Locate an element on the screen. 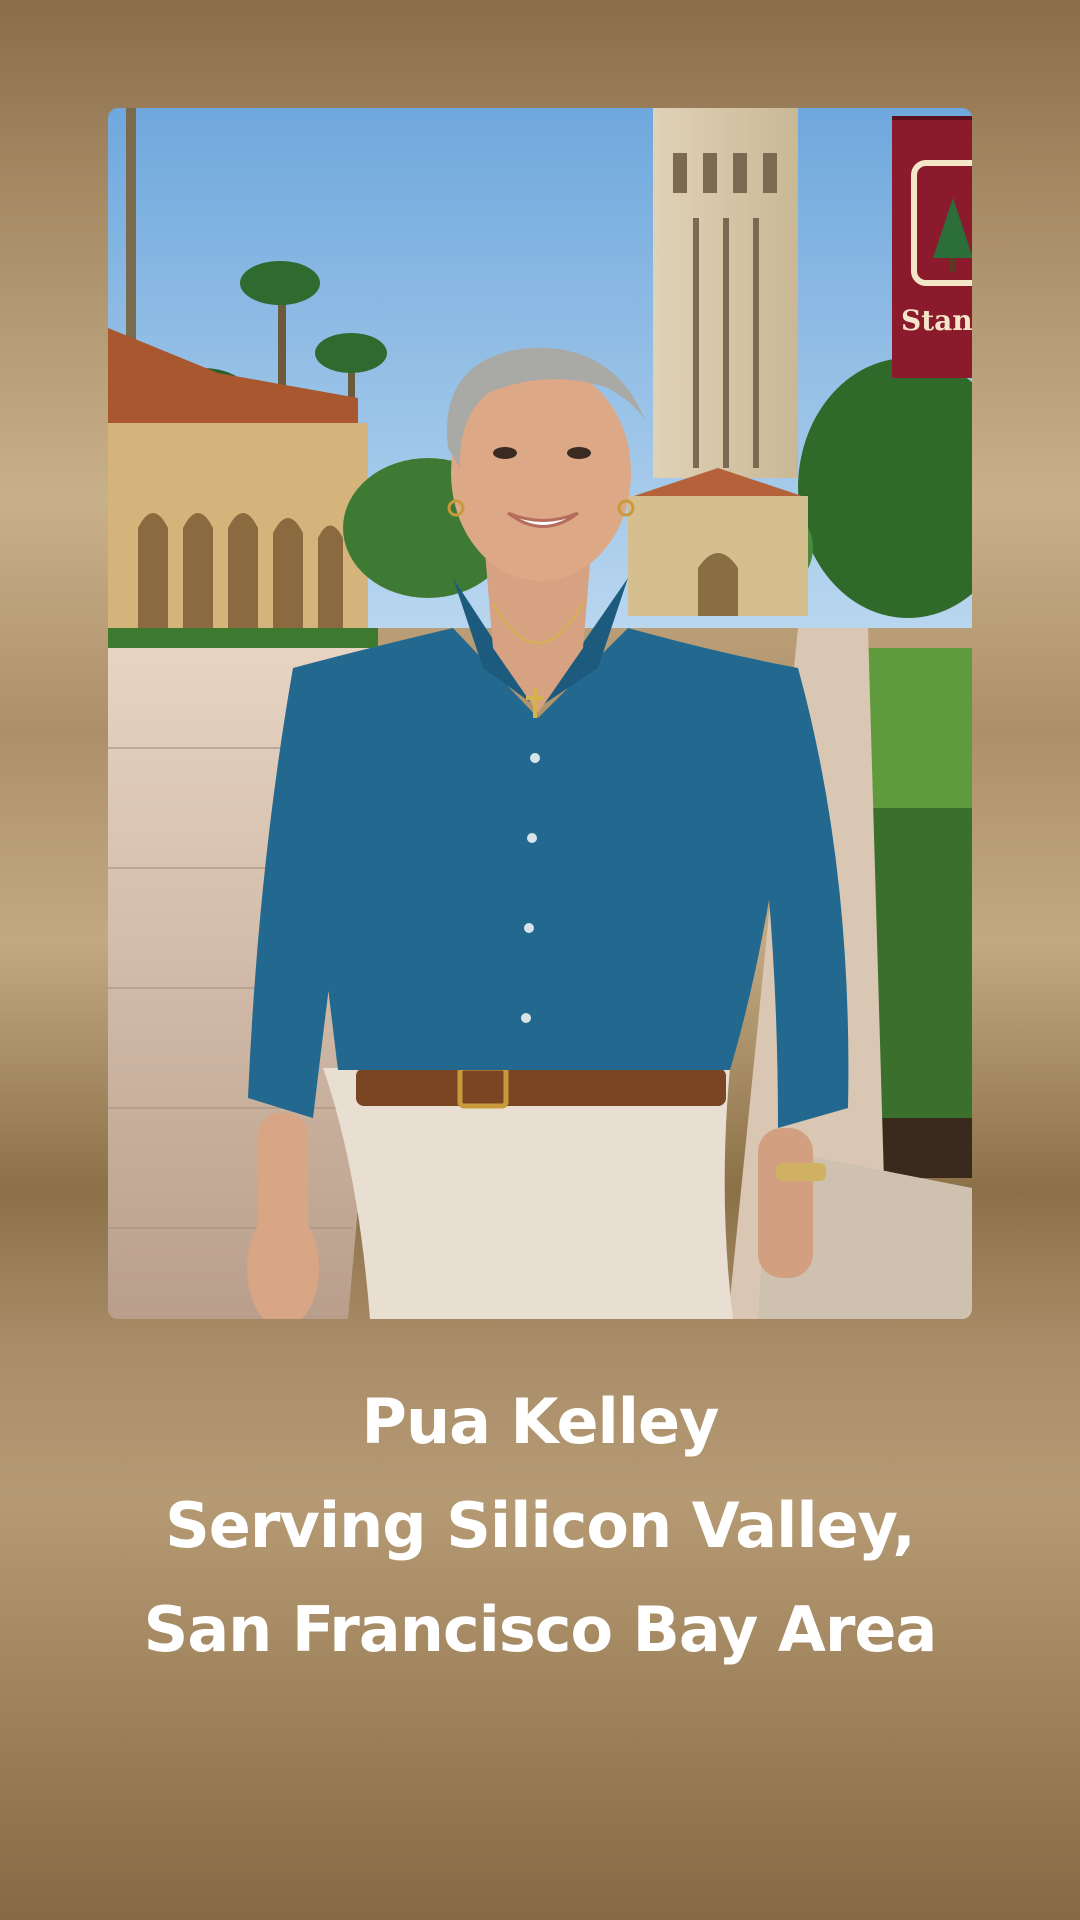 The width and height of the screenshot is (1080, 1920). service-area-line-2: San Francisco Bay Area is located at coordinates (540, 1629).